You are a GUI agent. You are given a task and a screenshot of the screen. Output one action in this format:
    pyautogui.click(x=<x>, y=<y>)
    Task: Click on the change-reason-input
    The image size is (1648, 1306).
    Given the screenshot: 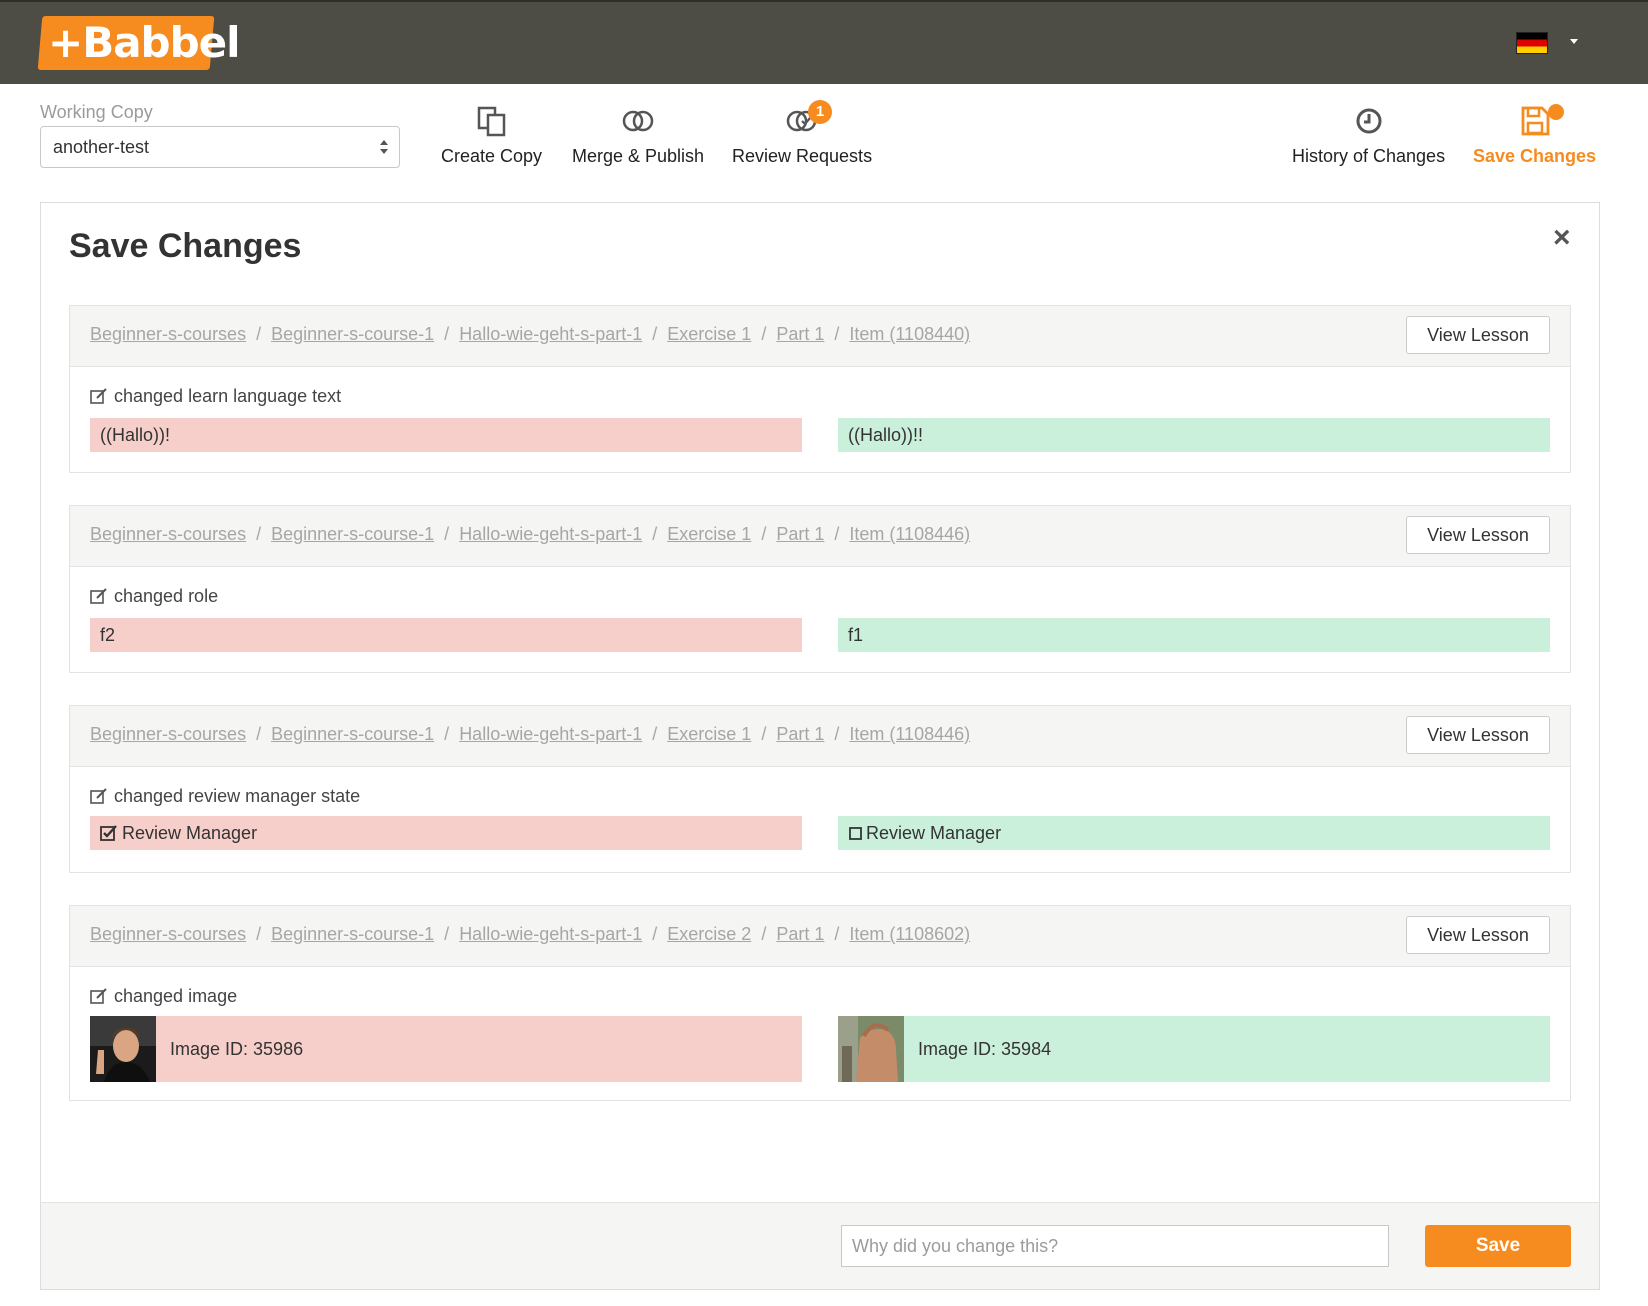 What is the action you would take?
    pyautogui.click(x=1115, y=1246)
    